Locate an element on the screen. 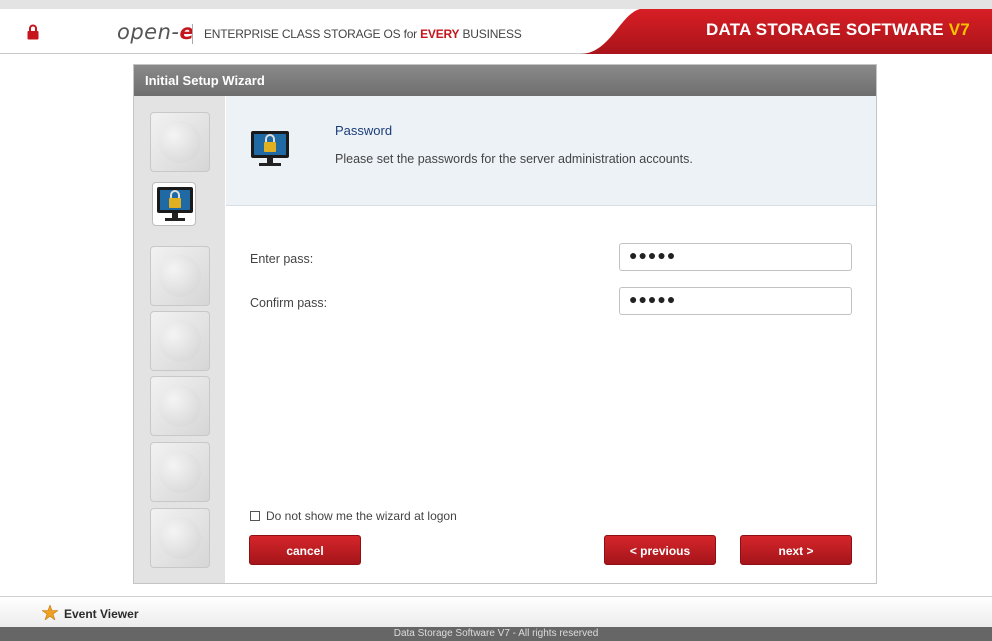 The height and width of the screenshot is (641, 992). cancel-button: cancel is located at coordinates (305, 550).